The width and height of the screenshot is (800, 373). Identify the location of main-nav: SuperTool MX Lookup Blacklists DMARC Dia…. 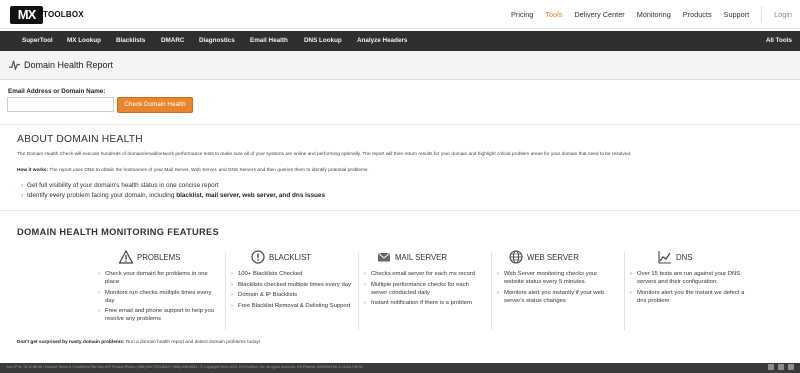
(400, 41).